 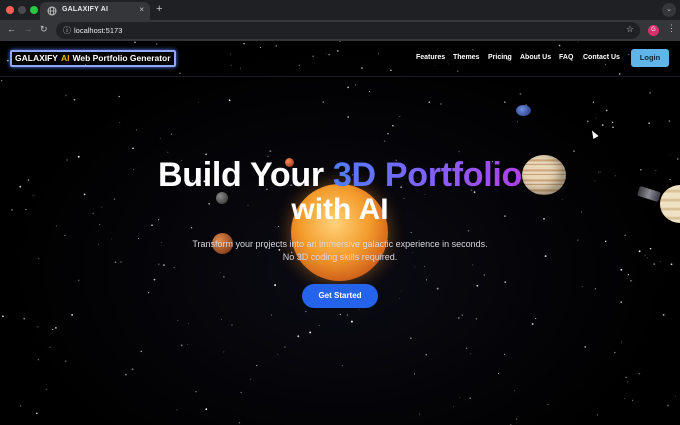 What do you see at coordinates (340, 296) in the screenshot?
I see `get-started-button: Get Started` at bounding box center [340, 296].